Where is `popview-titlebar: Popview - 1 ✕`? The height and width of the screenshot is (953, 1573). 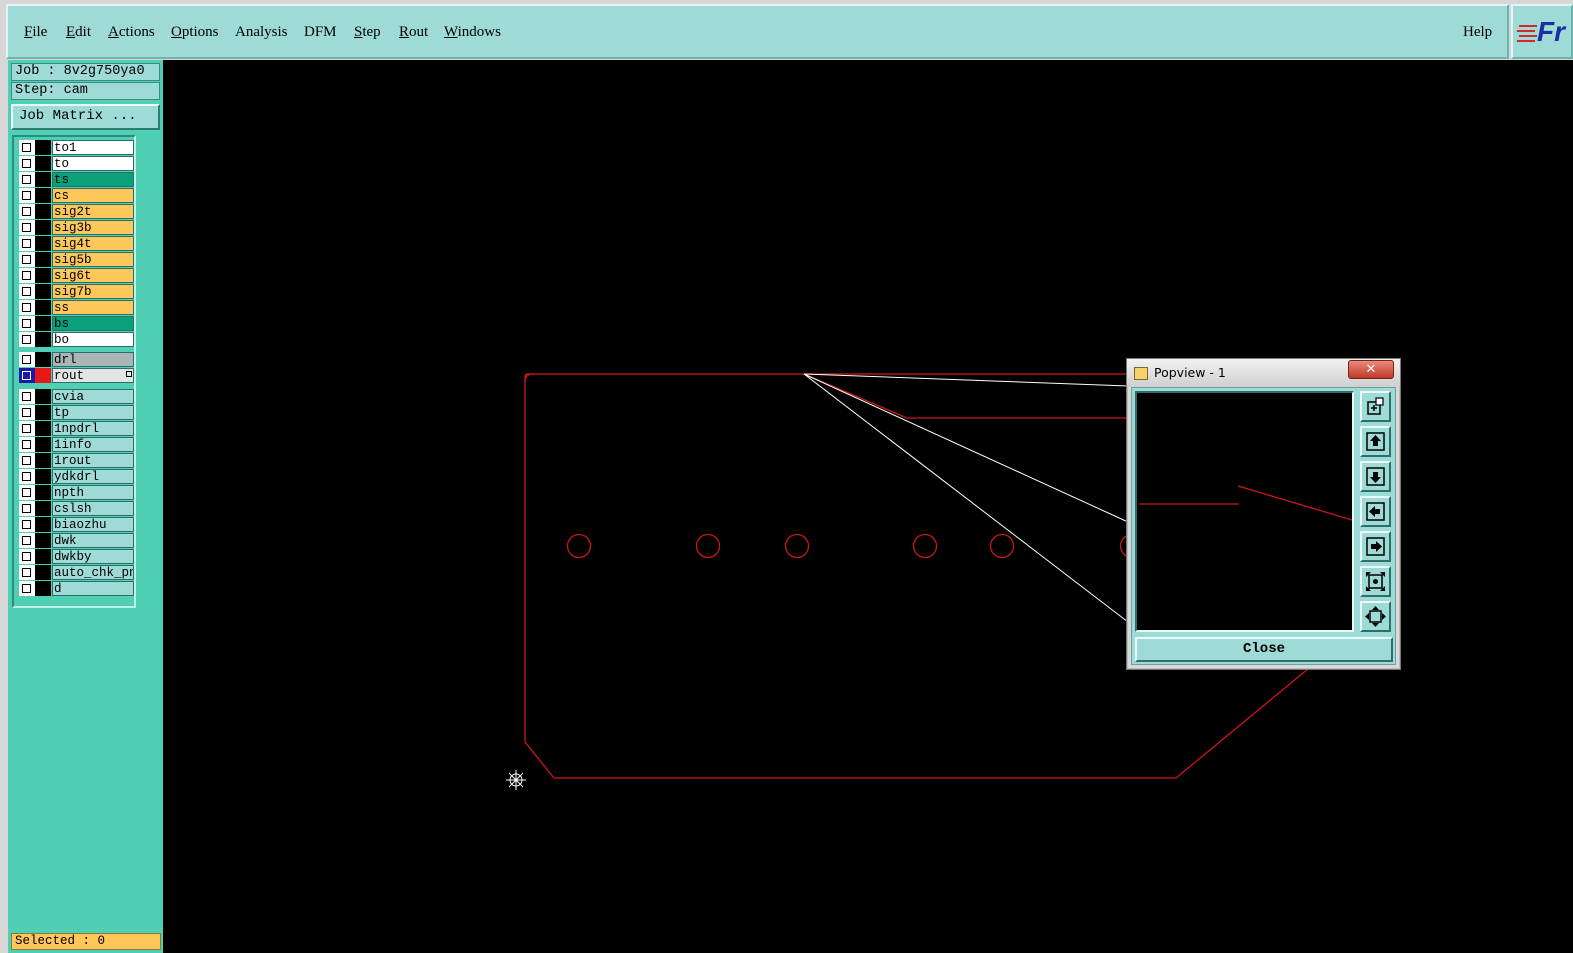
popview-titlebar: Popview - 1 ✕ is located at coordinates (1263, 373).